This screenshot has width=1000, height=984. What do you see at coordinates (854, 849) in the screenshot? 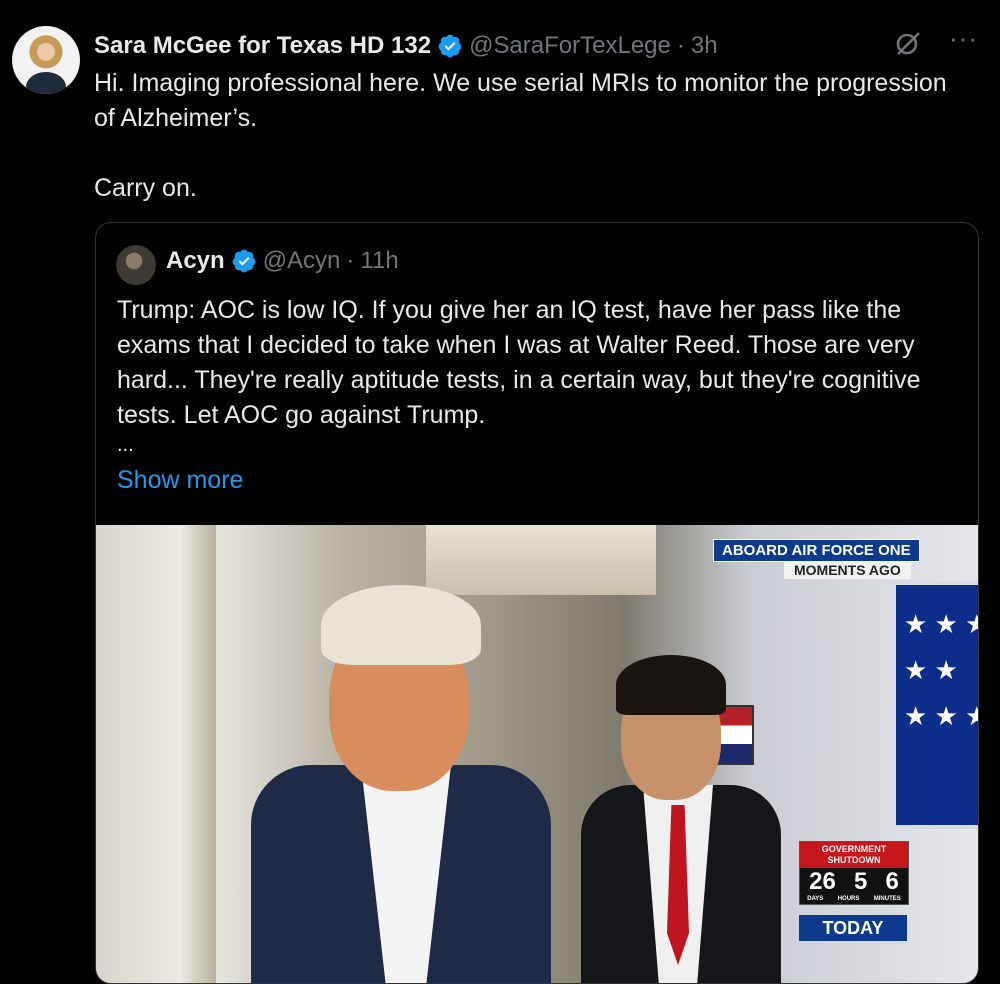
I see `counter-title-line: GOVERNMENT` at bounding box center [854, 849].